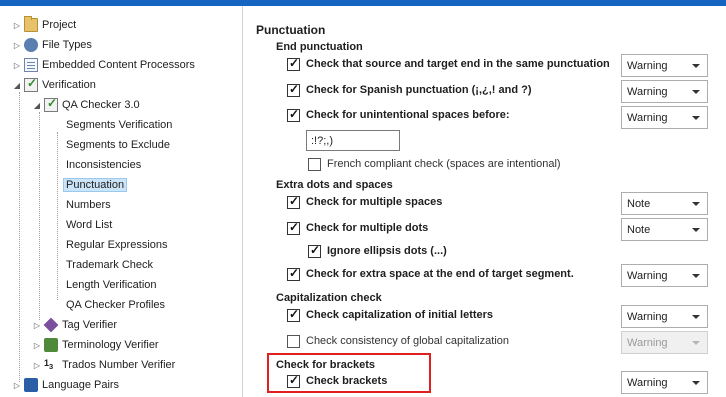 The width and height of the screenshot is (726, 397). Describe the element at coordinates (293, 273) in the screenshot. I see `extra-space-end-checkbox` at that location.